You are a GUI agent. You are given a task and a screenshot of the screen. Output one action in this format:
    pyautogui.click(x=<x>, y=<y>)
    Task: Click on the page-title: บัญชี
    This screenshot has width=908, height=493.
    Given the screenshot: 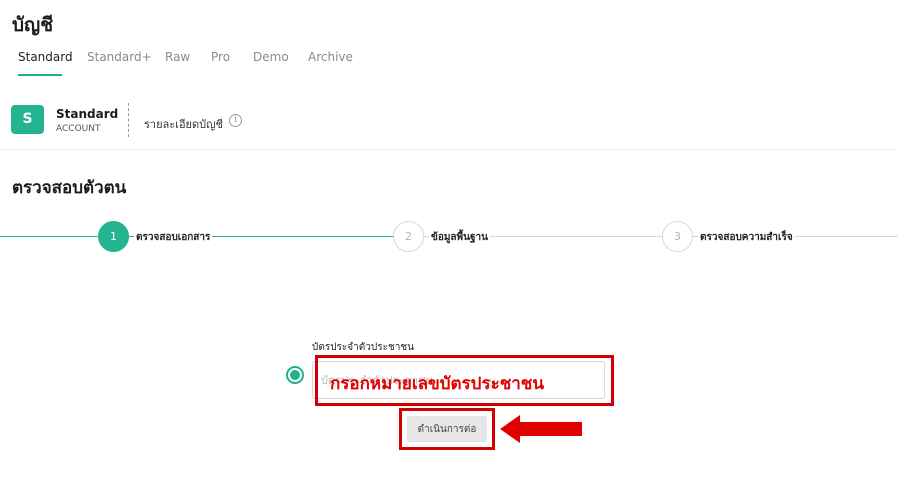 What is the action you would take?
    pyautogui.click(x=33, y=25)
    